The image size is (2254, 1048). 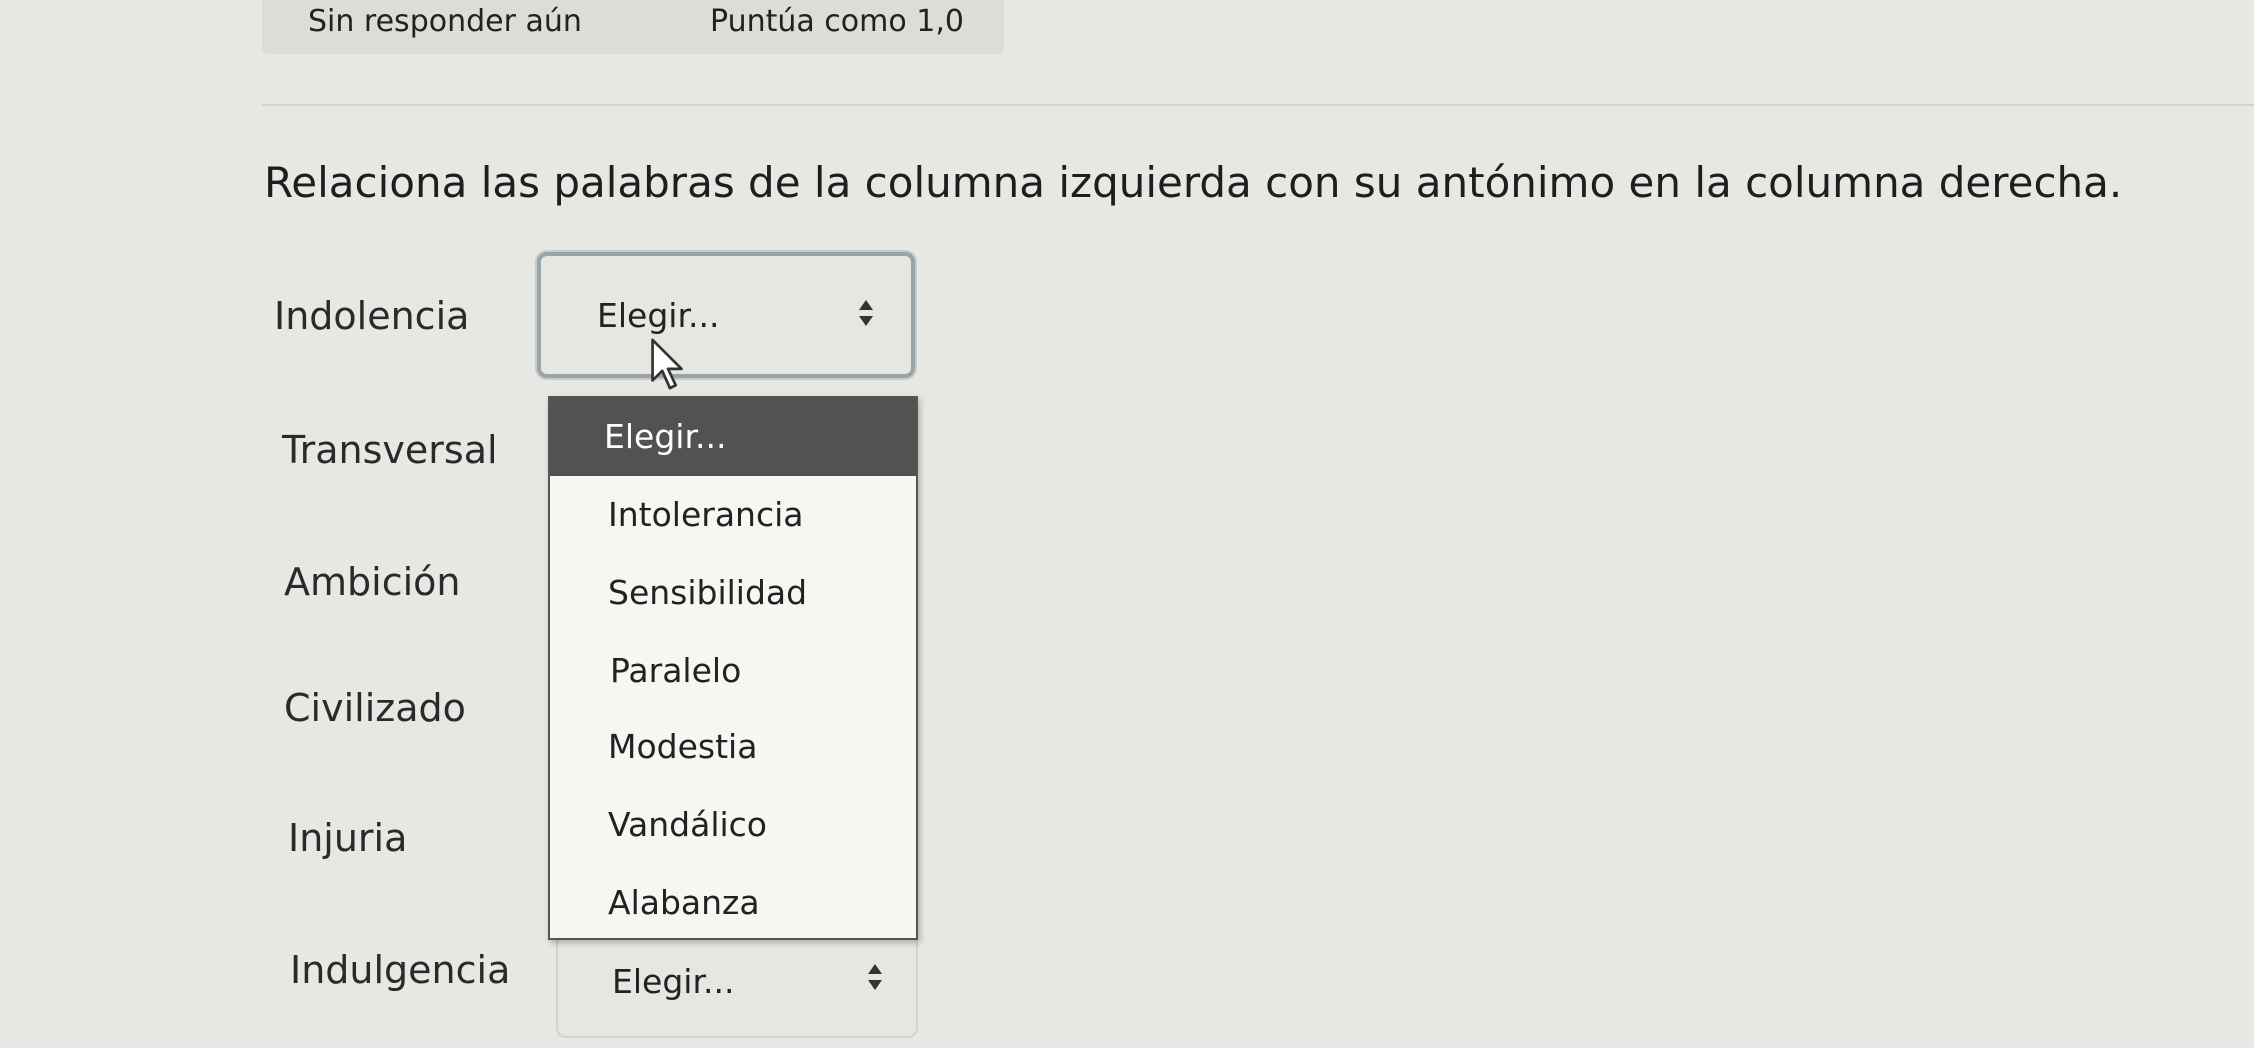 I want to click on row-label-injuria: Injuria, so click(x=348, y=838).